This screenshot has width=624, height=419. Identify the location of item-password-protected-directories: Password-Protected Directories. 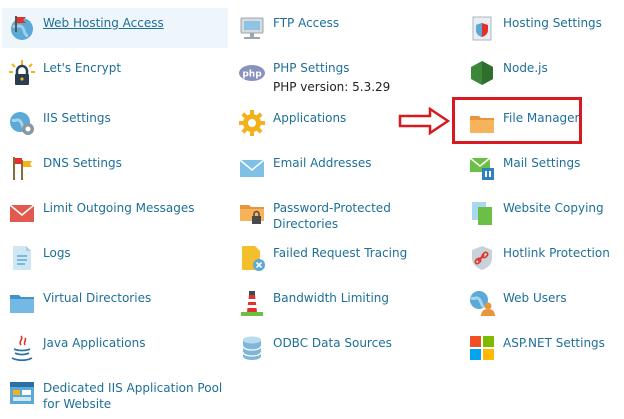
(342, 213).